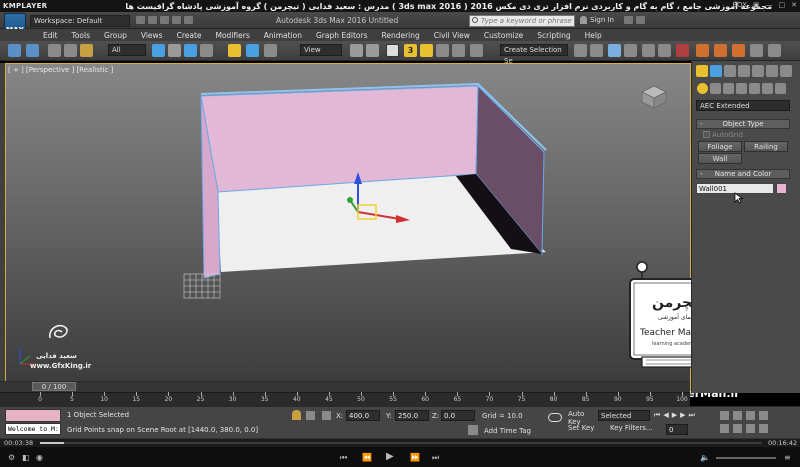  What do you see at coordinates (401, 443) in the screenshot?
I see `player-seek-bar` at bounding box center [401, 443].